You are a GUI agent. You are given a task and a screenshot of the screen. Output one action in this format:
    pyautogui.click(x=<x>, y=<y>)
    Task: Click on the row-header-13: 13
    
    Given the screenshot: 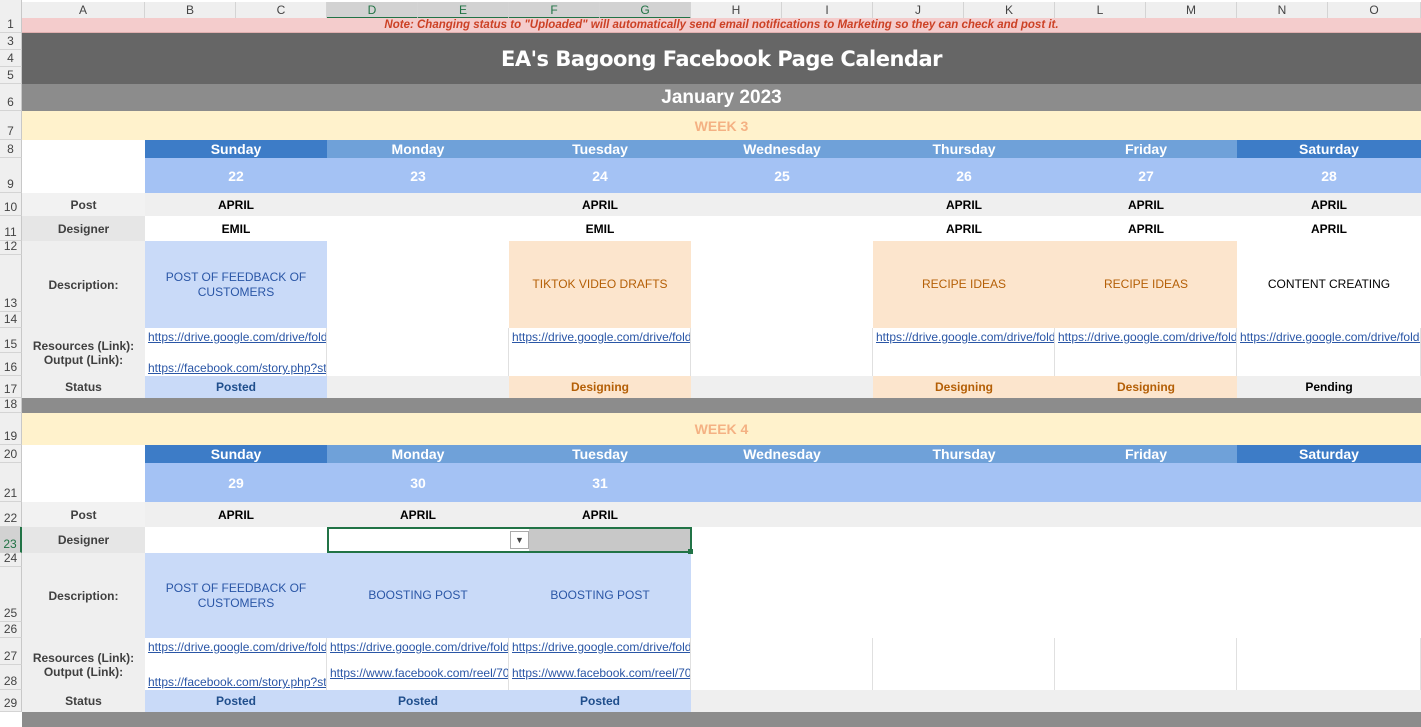 What is the action you would take?
    pyautogui.click(x=11, y=283)
    